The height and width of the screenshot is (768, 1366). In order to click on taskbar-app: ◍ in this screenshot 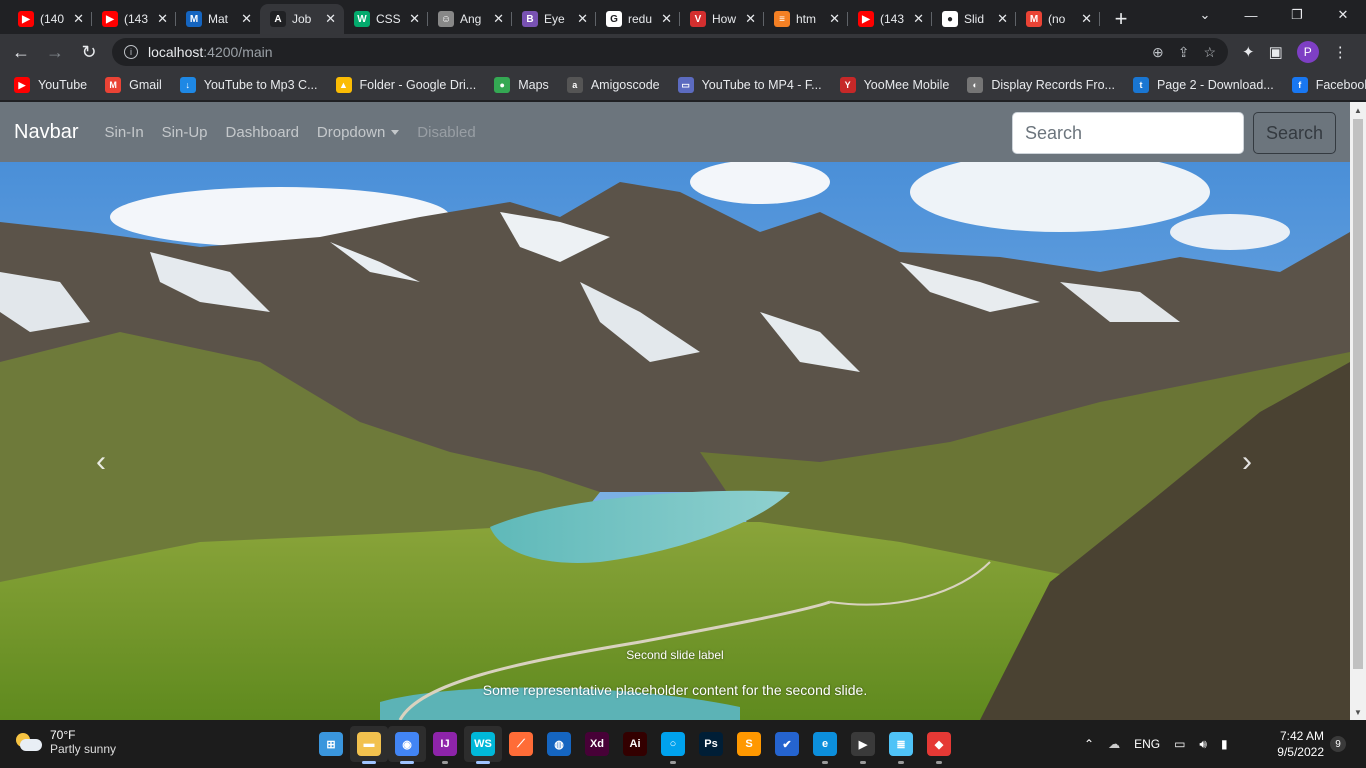, I will do `click(559, 744)`.